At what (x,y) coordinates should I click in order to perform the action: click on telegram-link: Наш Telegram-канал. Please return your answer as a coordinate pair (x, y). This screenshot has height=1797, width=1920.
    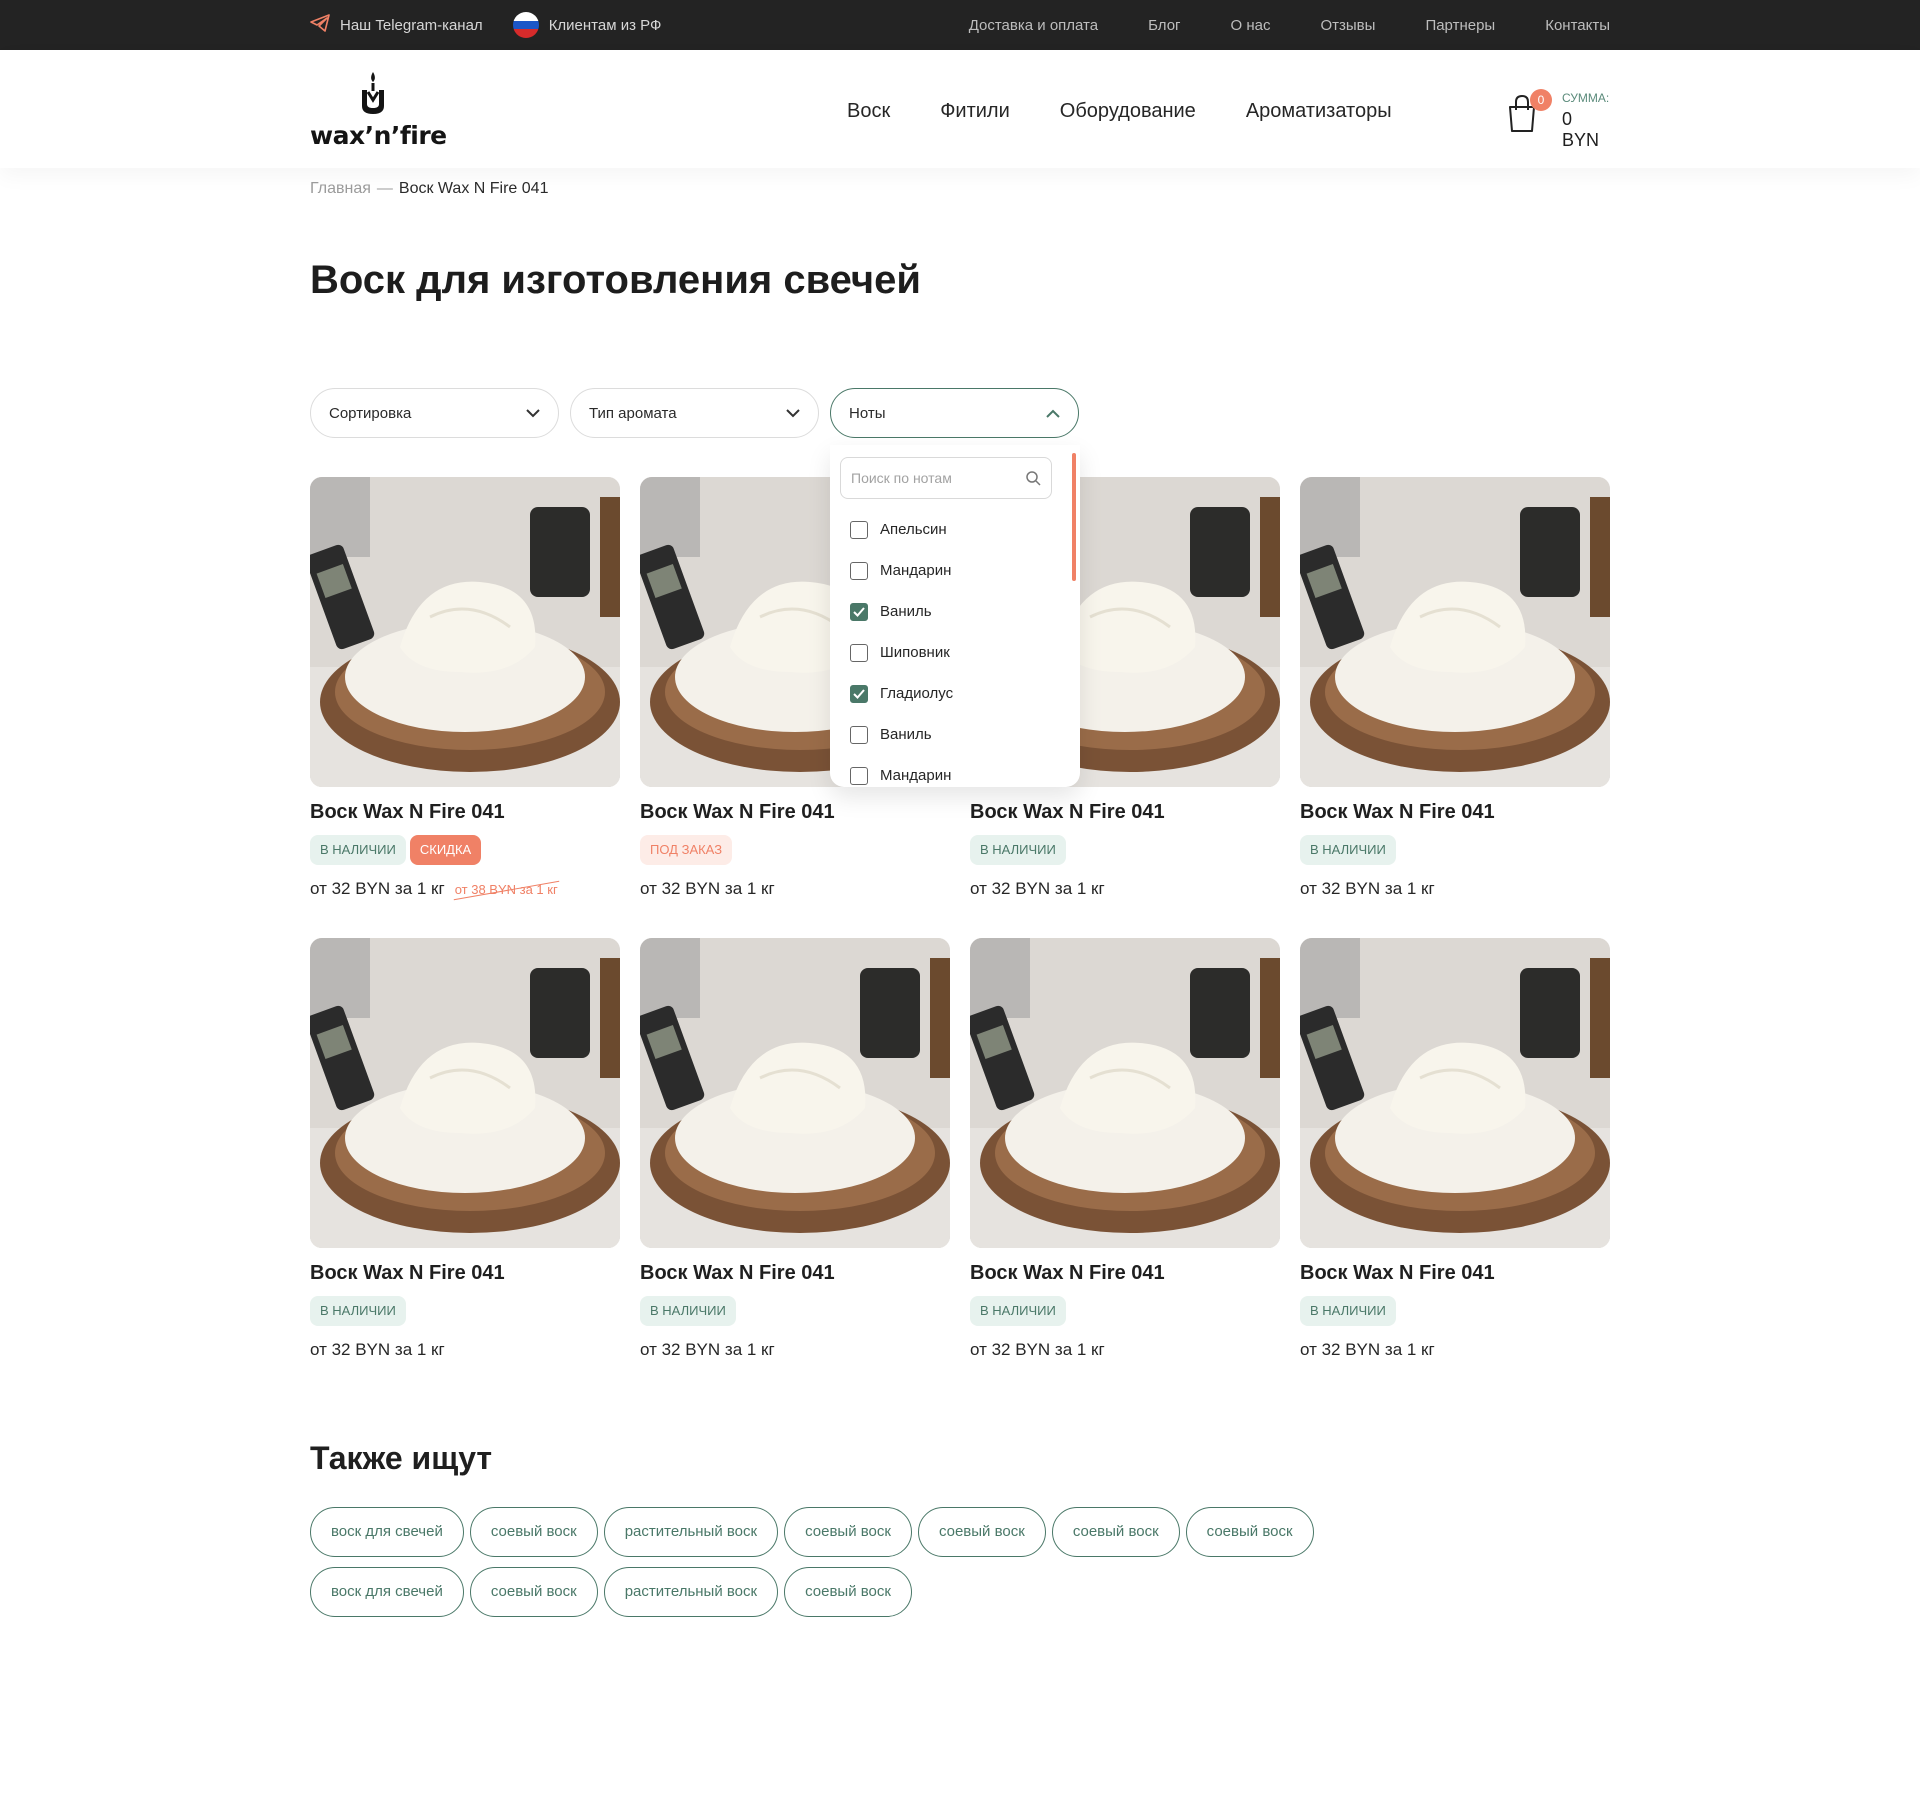
    Looking at the image, I should click on (396, 25).